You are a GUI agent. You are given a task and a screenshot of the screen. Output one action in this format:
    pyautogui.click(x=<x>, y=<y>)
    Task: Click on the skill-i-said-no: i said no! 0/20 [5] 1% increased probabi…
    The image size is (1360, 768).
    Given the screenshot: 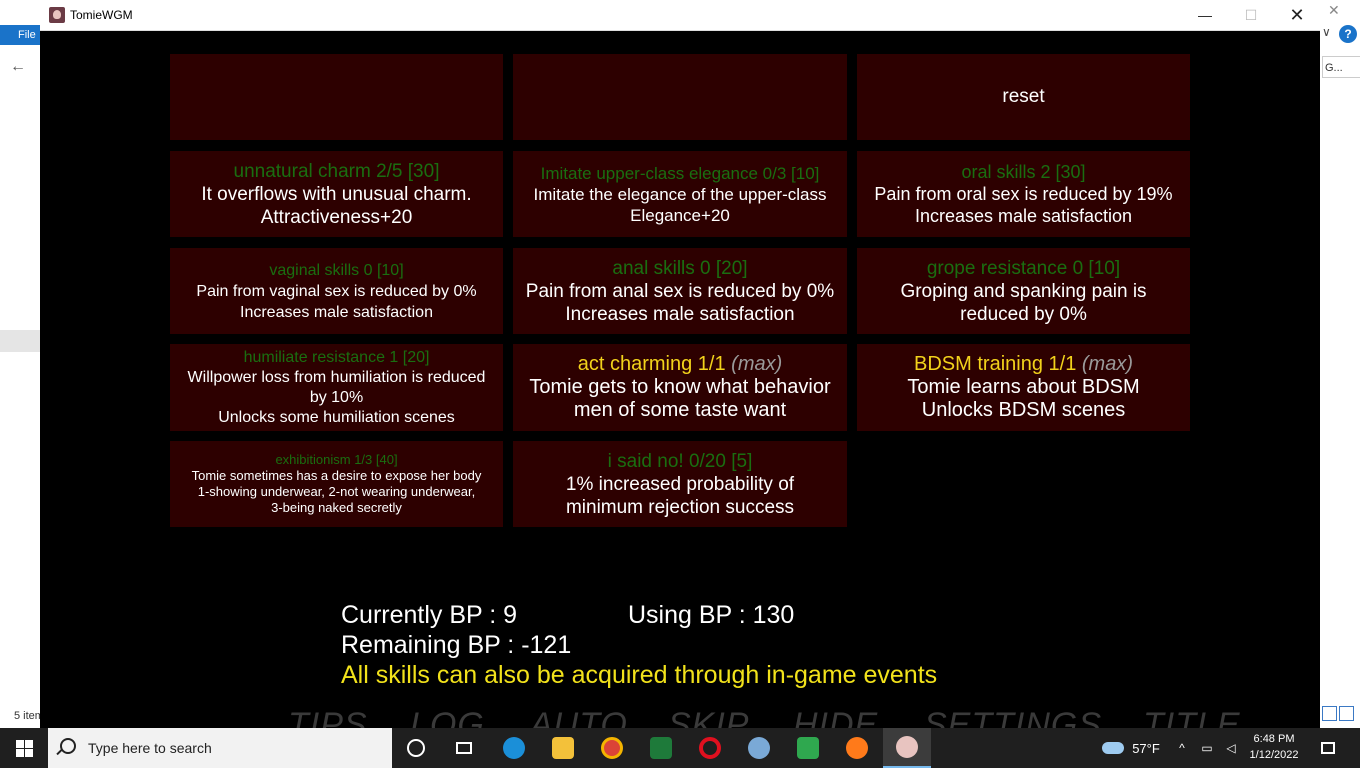 What is the action you would take?
    pyautogui.click(x=680, y=484)
    